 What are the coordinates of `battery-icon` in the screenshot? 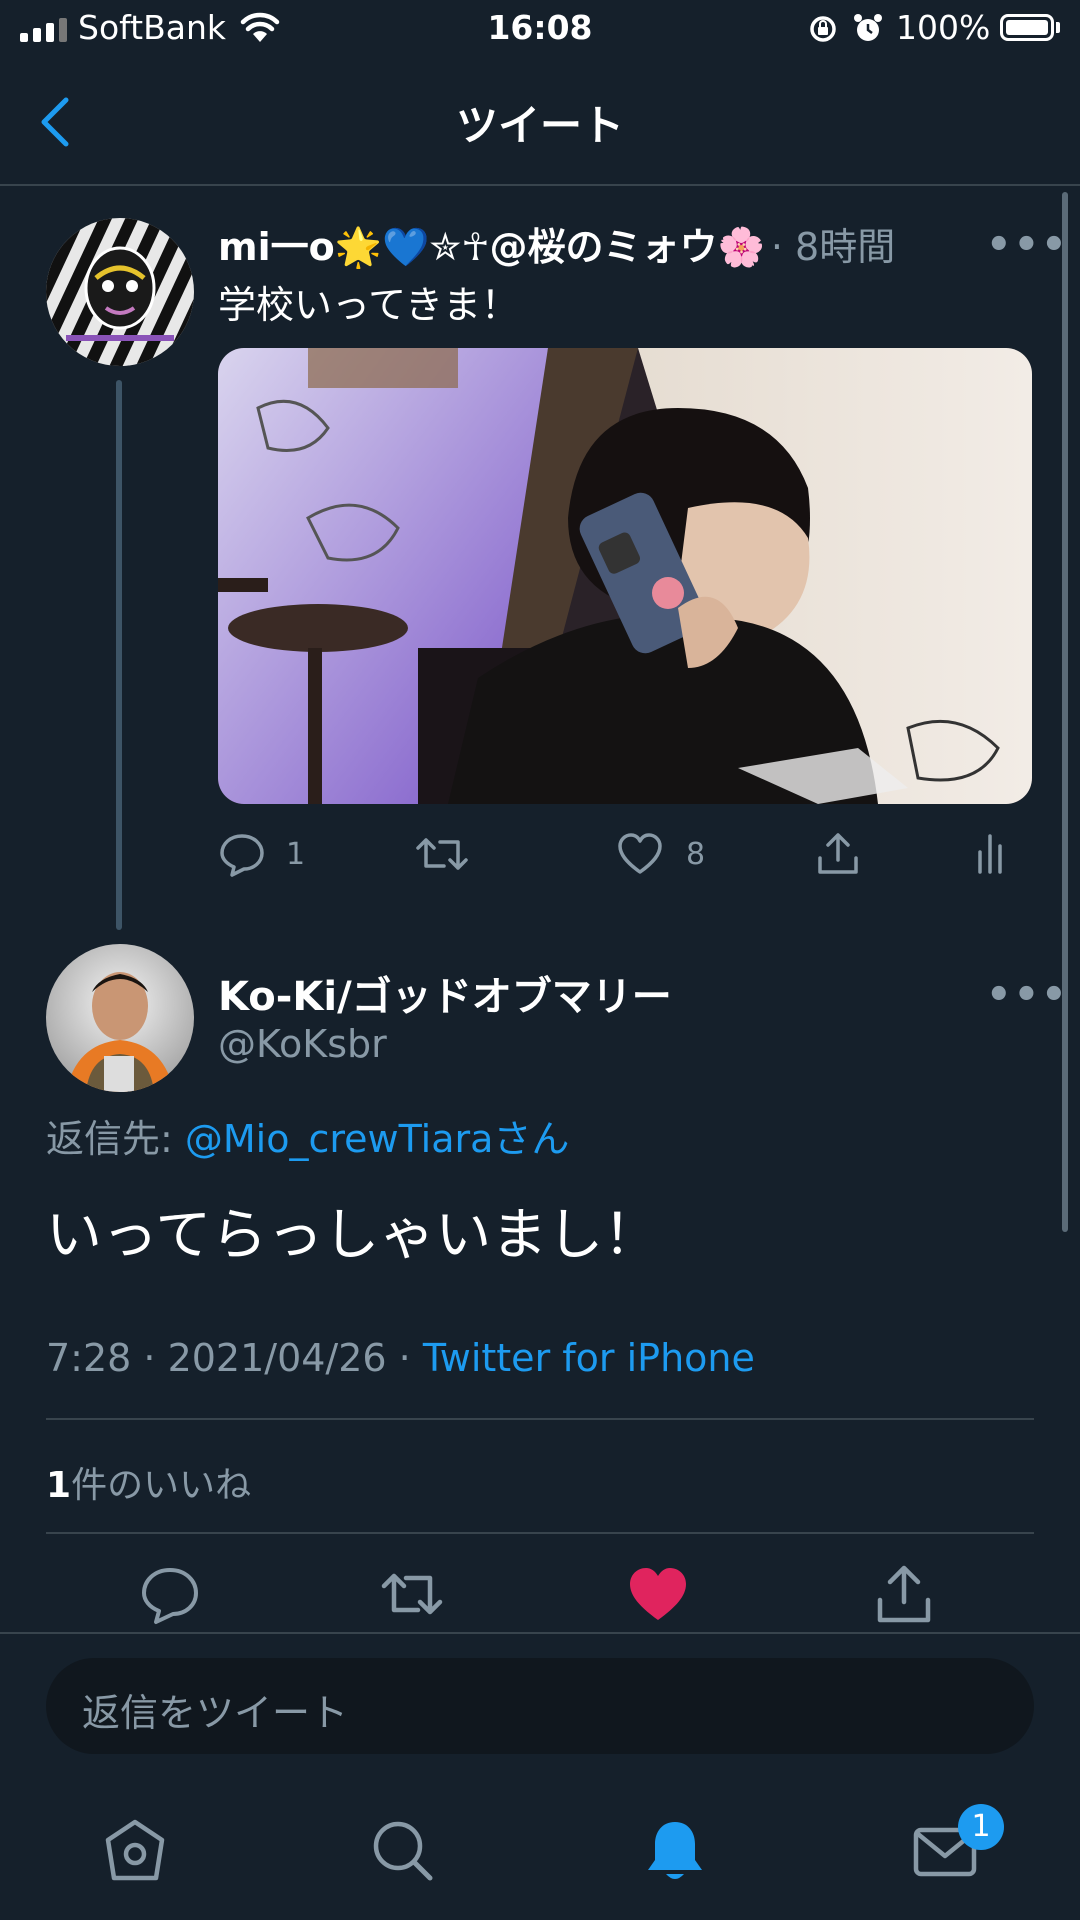 It's located at (1027, 27).